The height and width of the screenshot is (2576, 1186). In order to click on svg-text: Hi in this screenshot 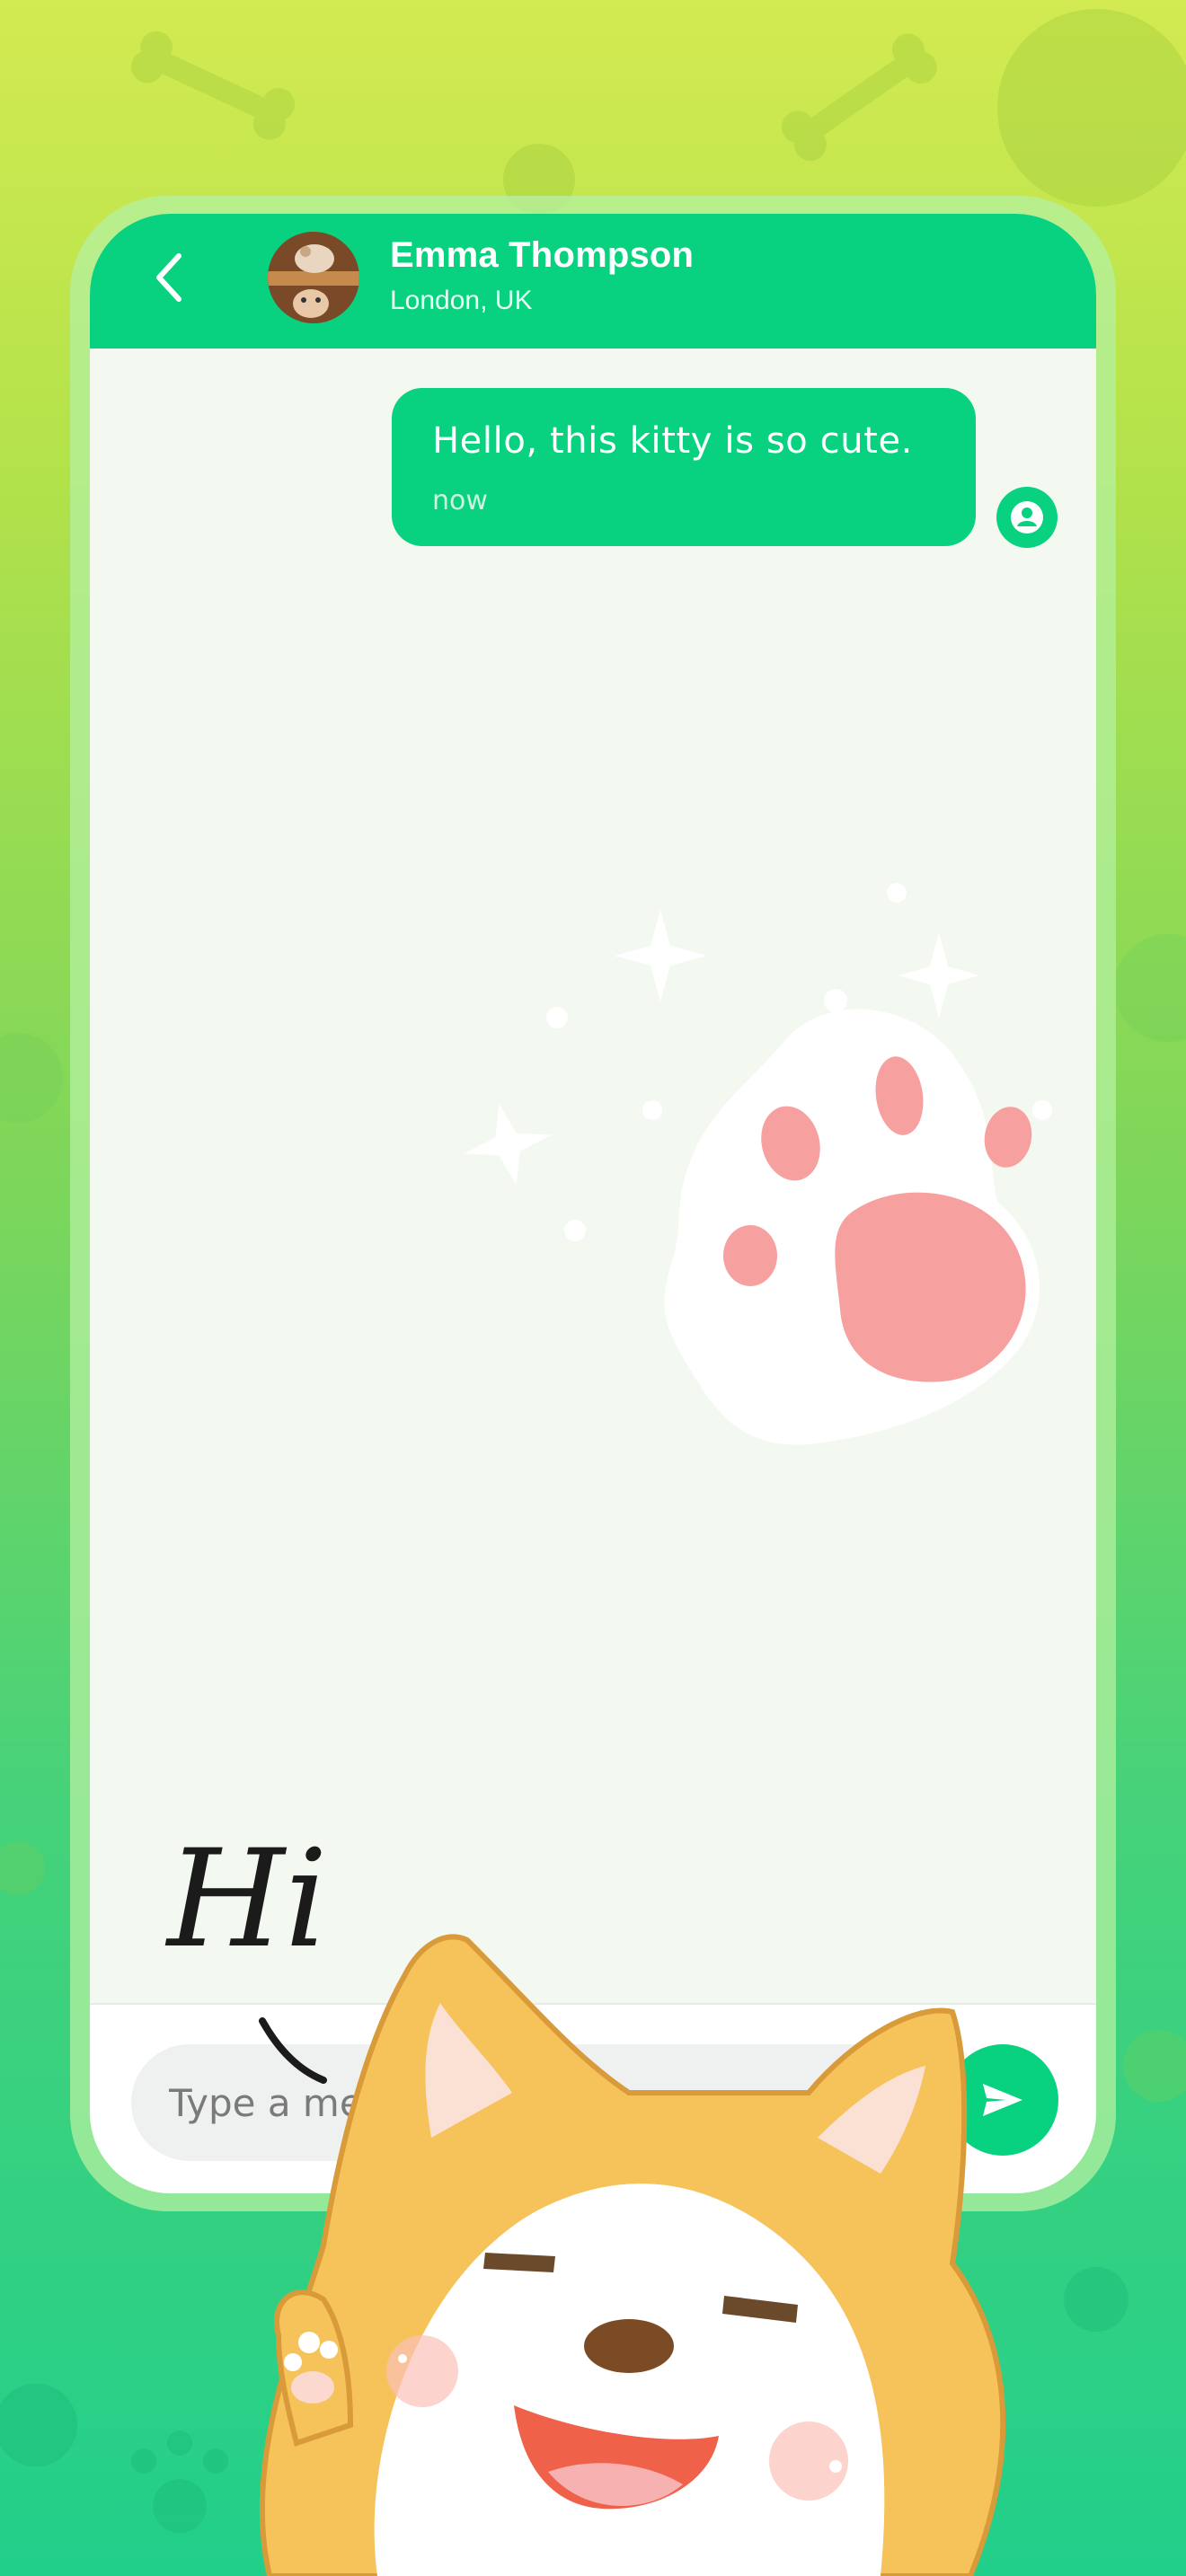, I will do `click(246, 1900)`.